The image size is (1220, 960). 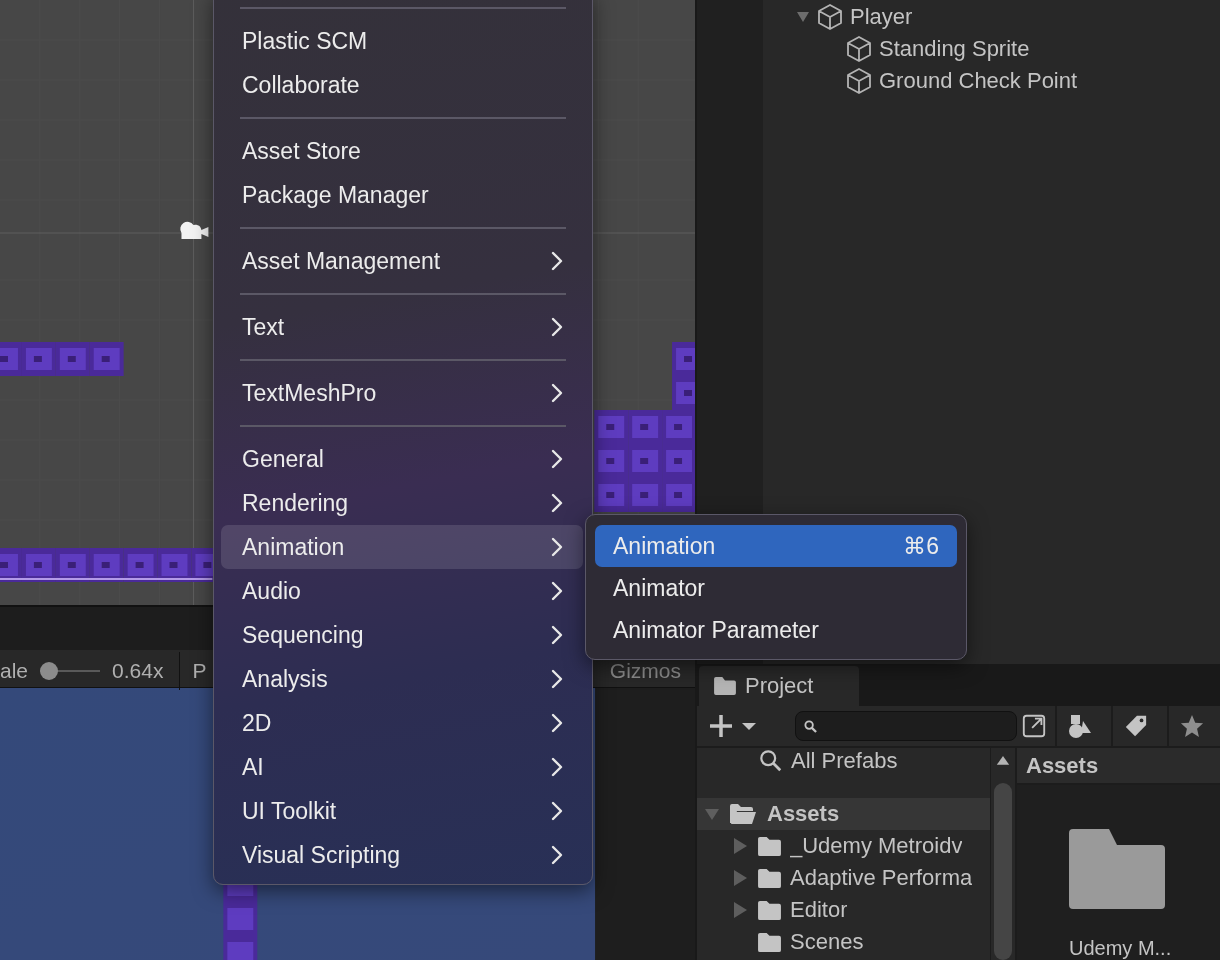 I want to click on menu-item: Package Manager, so click(x=402, y=195).